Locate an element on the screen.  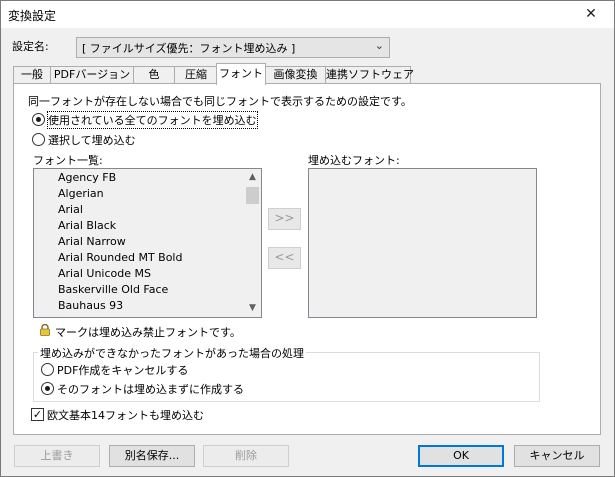
base14-label: 欧文基本14フォントも埋め込む is located at coordinates (125, 415).